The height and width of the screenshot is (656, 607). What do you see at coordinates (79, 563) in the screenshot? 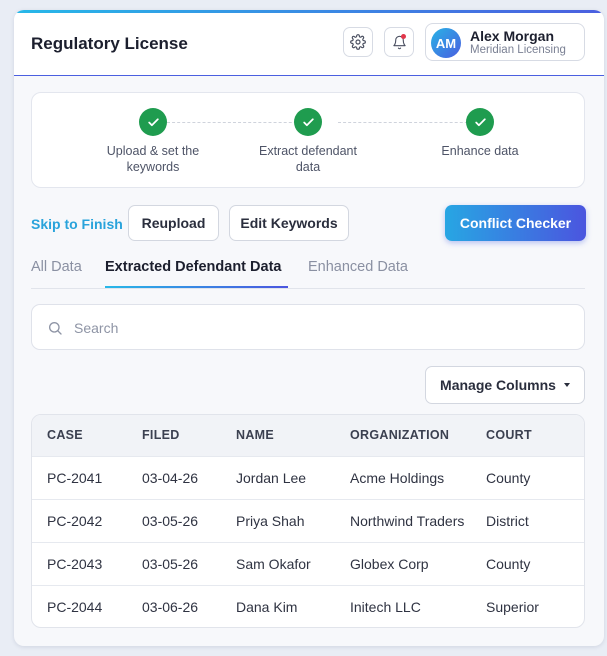
I see `cell-case: PC-2043` at bounding box center [79, 563].